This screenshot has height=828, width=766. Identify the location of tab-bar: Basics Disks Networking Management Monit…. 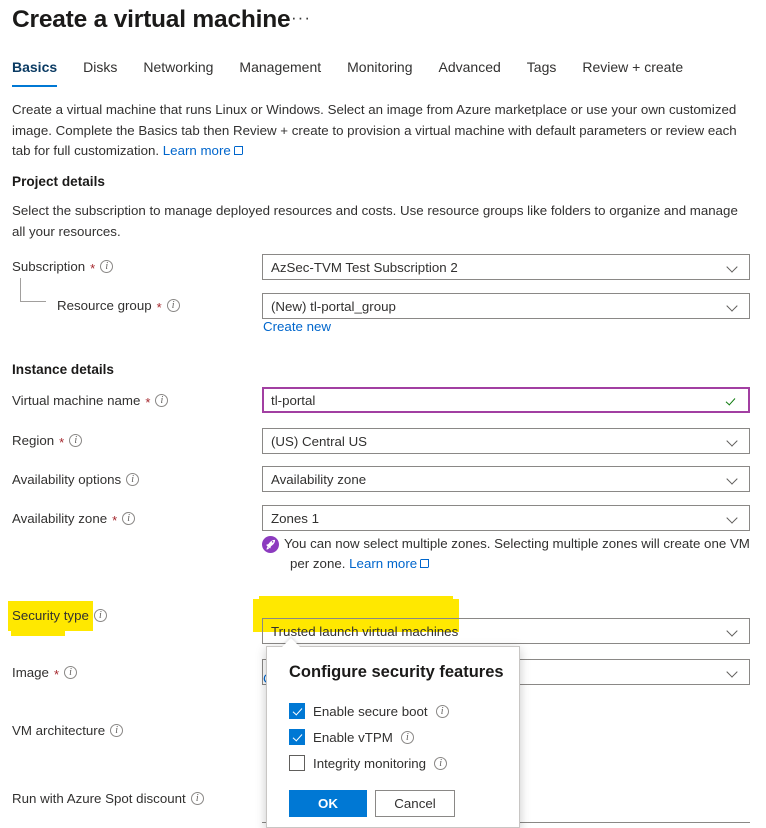
(354, 73).